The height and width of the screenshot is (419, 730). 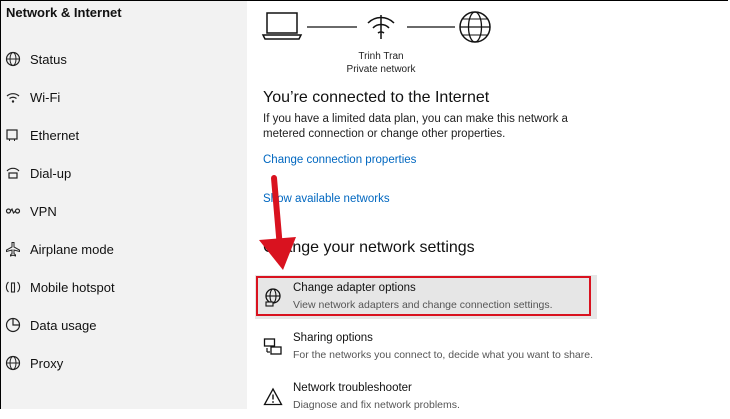 What do you see at coordinates (124, 325) in the screenshot?
I see `sidebar-item-data-usage: Data usage` at bounding box center [124, 325].